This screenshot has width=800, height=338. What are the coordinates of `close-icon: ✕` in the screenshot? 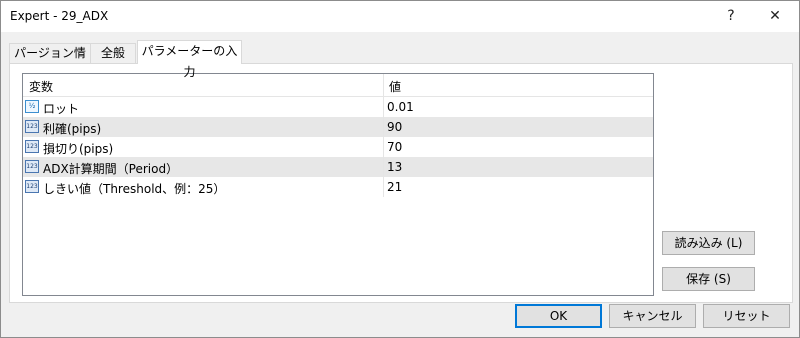 It's located at (775, 16).